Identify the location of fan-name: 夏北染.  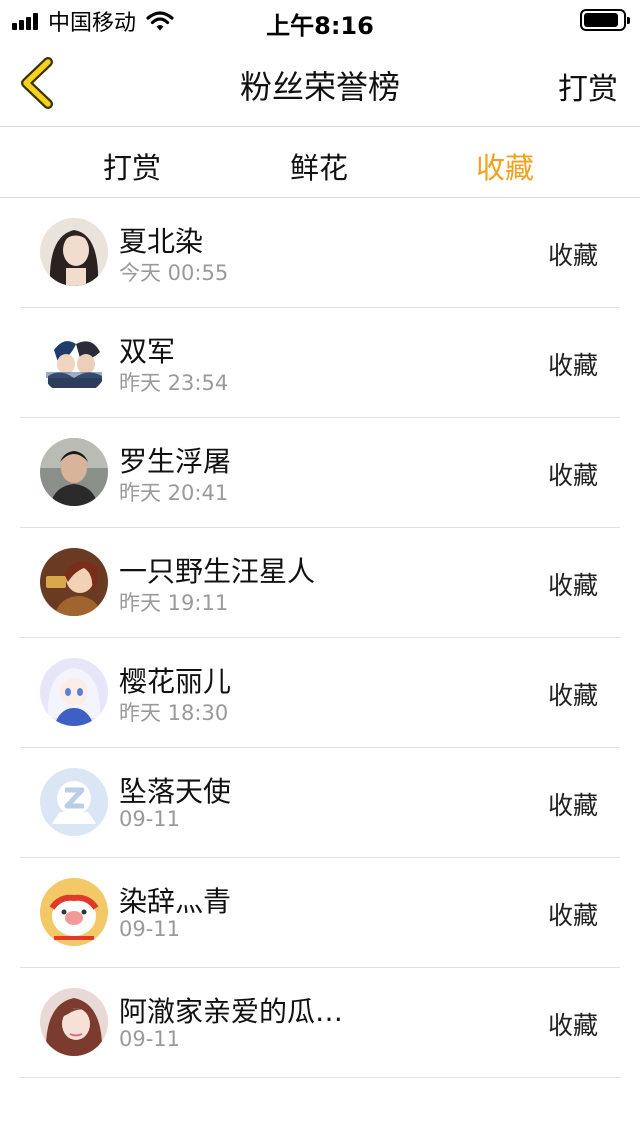
(161, 241).